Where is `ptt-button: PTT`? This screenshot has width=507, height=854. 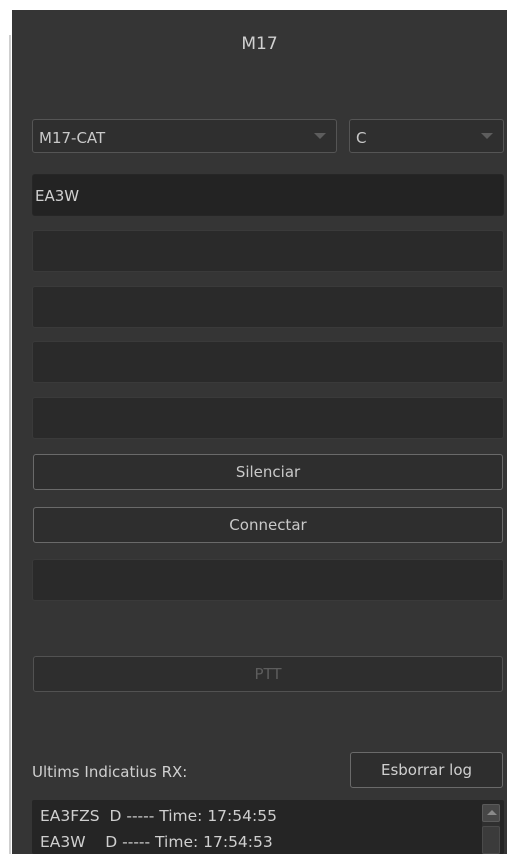
ptt-button: PTT is located at coordinates (268, 674).